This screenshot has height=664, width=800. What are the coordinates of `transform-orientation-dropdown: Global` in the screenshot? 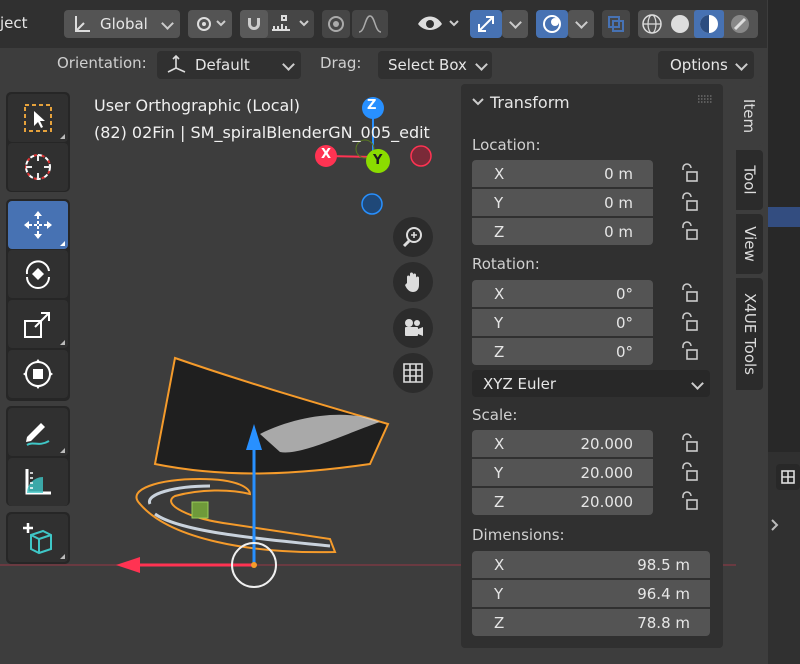 It's located at (122, 24).